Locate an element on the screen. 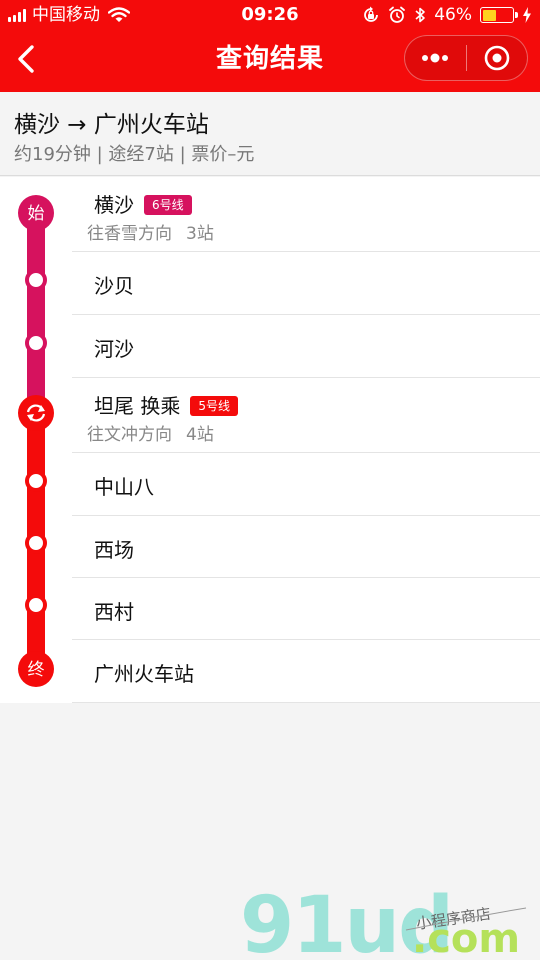 This screenshot has width=540, height=960. mini-program-capsule is located at coordinates (466, 58).